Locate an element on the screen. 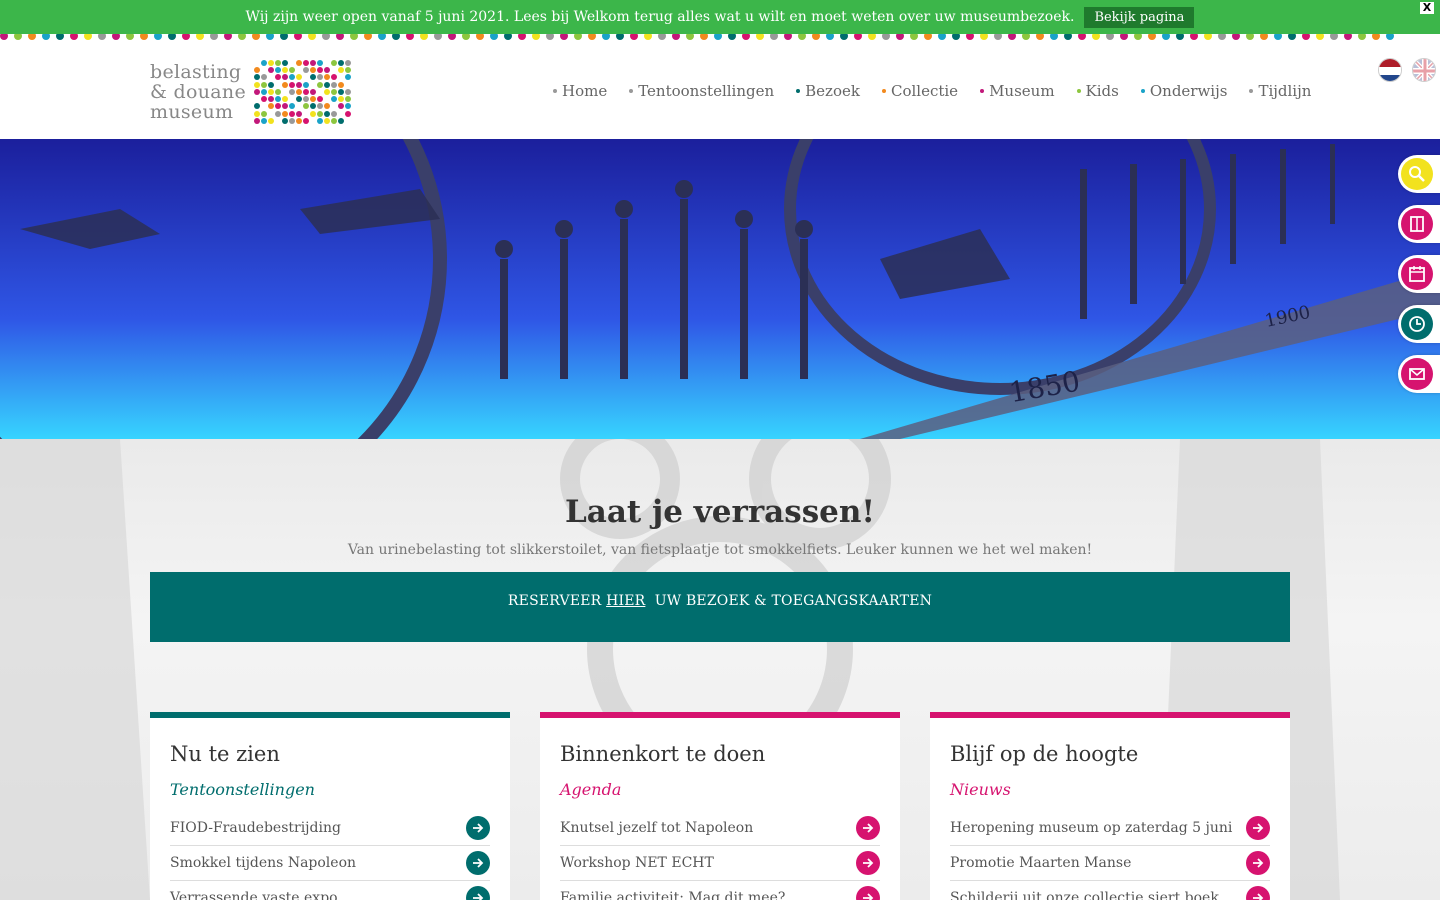 The image size is (1440, 900). nav-item-tentoonstellingen: Tentoonstellingen is located at coordinates (701, 91).